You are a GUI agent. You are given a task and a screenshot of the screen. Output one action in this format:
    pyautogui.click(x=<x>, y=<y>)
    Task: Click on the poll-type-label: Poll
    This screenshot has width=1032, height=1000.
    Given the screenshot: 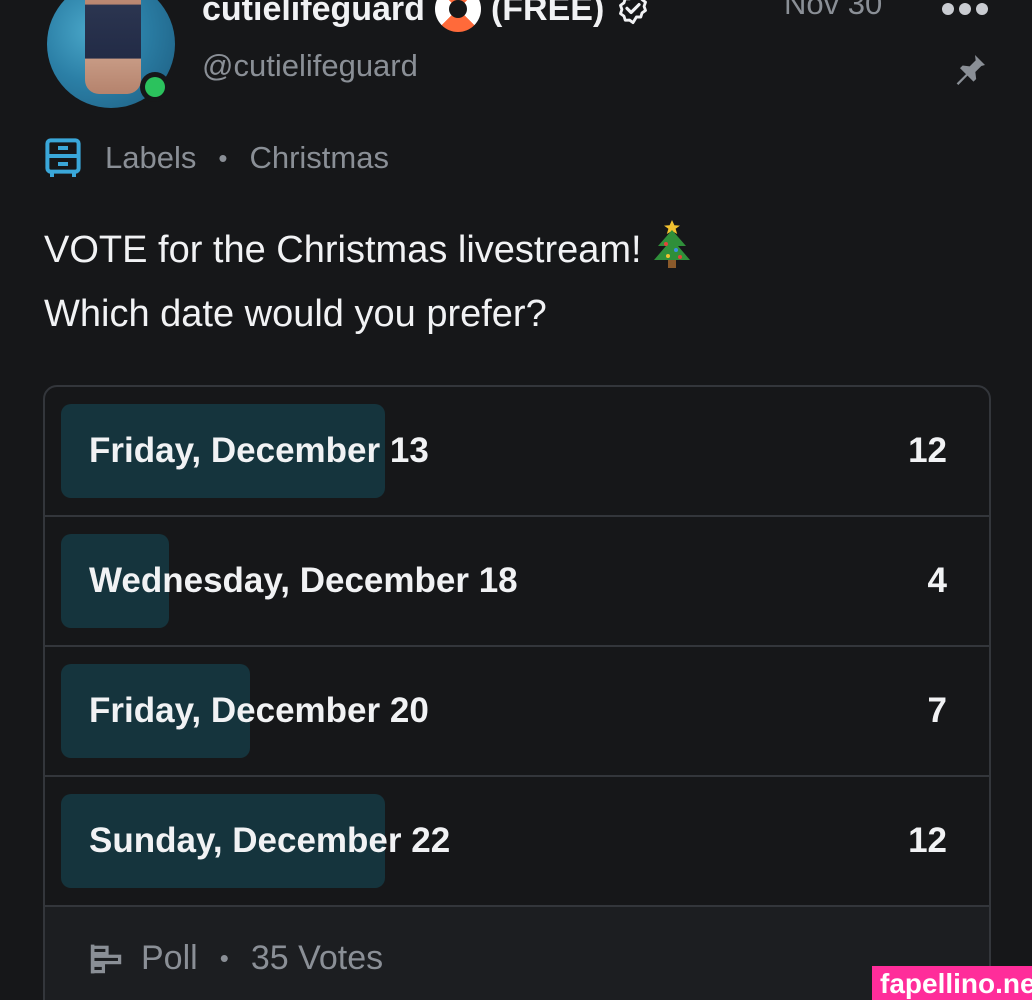 What is the action you would take?
    pyautogui.click(x=169, y=958)
    